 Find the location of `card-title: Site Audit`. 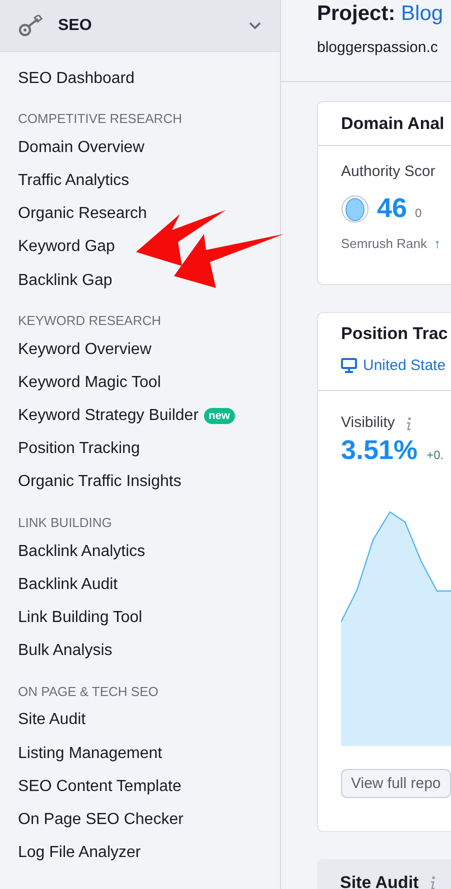

card-title: Site Audit is located at coordinates (379, 881).